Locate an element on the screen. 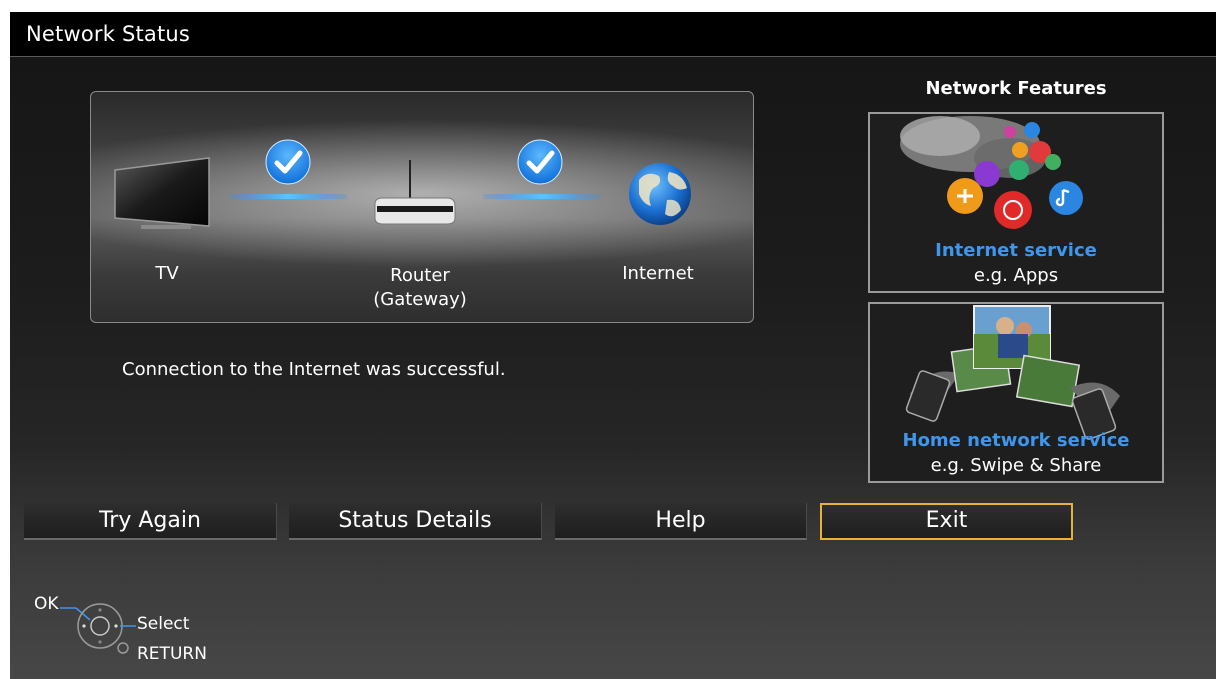  globe-icon is located at coordinates (660, 194).